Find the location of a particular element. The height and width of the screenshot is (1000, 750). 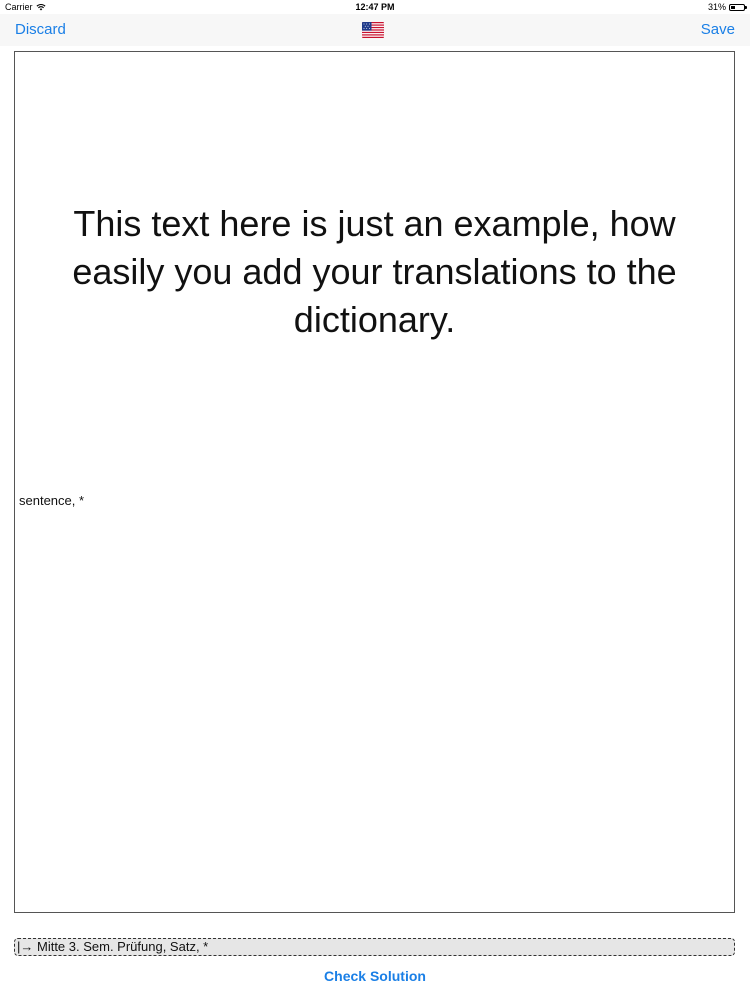

nav-bar: Discard Save is located at coordinates (375, 30).